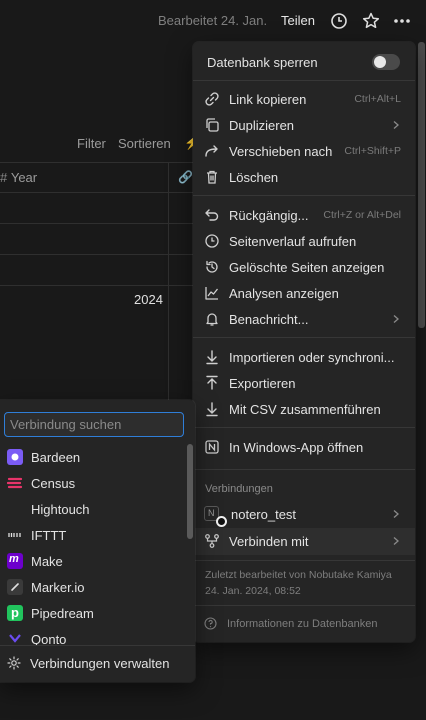 This screenshot has height=720, width=426. I want to click on connect-nodes-icon, so click(212, 541).